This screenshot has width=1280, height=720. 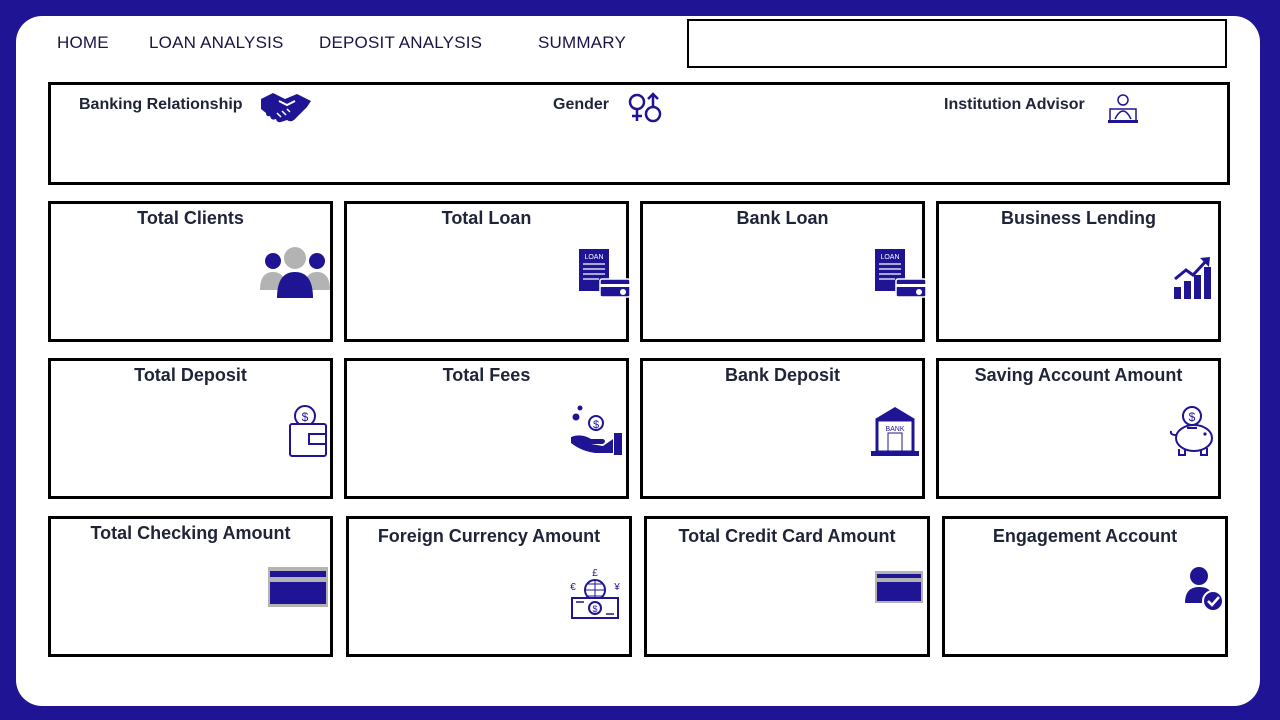 I want to click on card-bank-deposit: Bank Deposit BANK, so click(x=782, y=428).